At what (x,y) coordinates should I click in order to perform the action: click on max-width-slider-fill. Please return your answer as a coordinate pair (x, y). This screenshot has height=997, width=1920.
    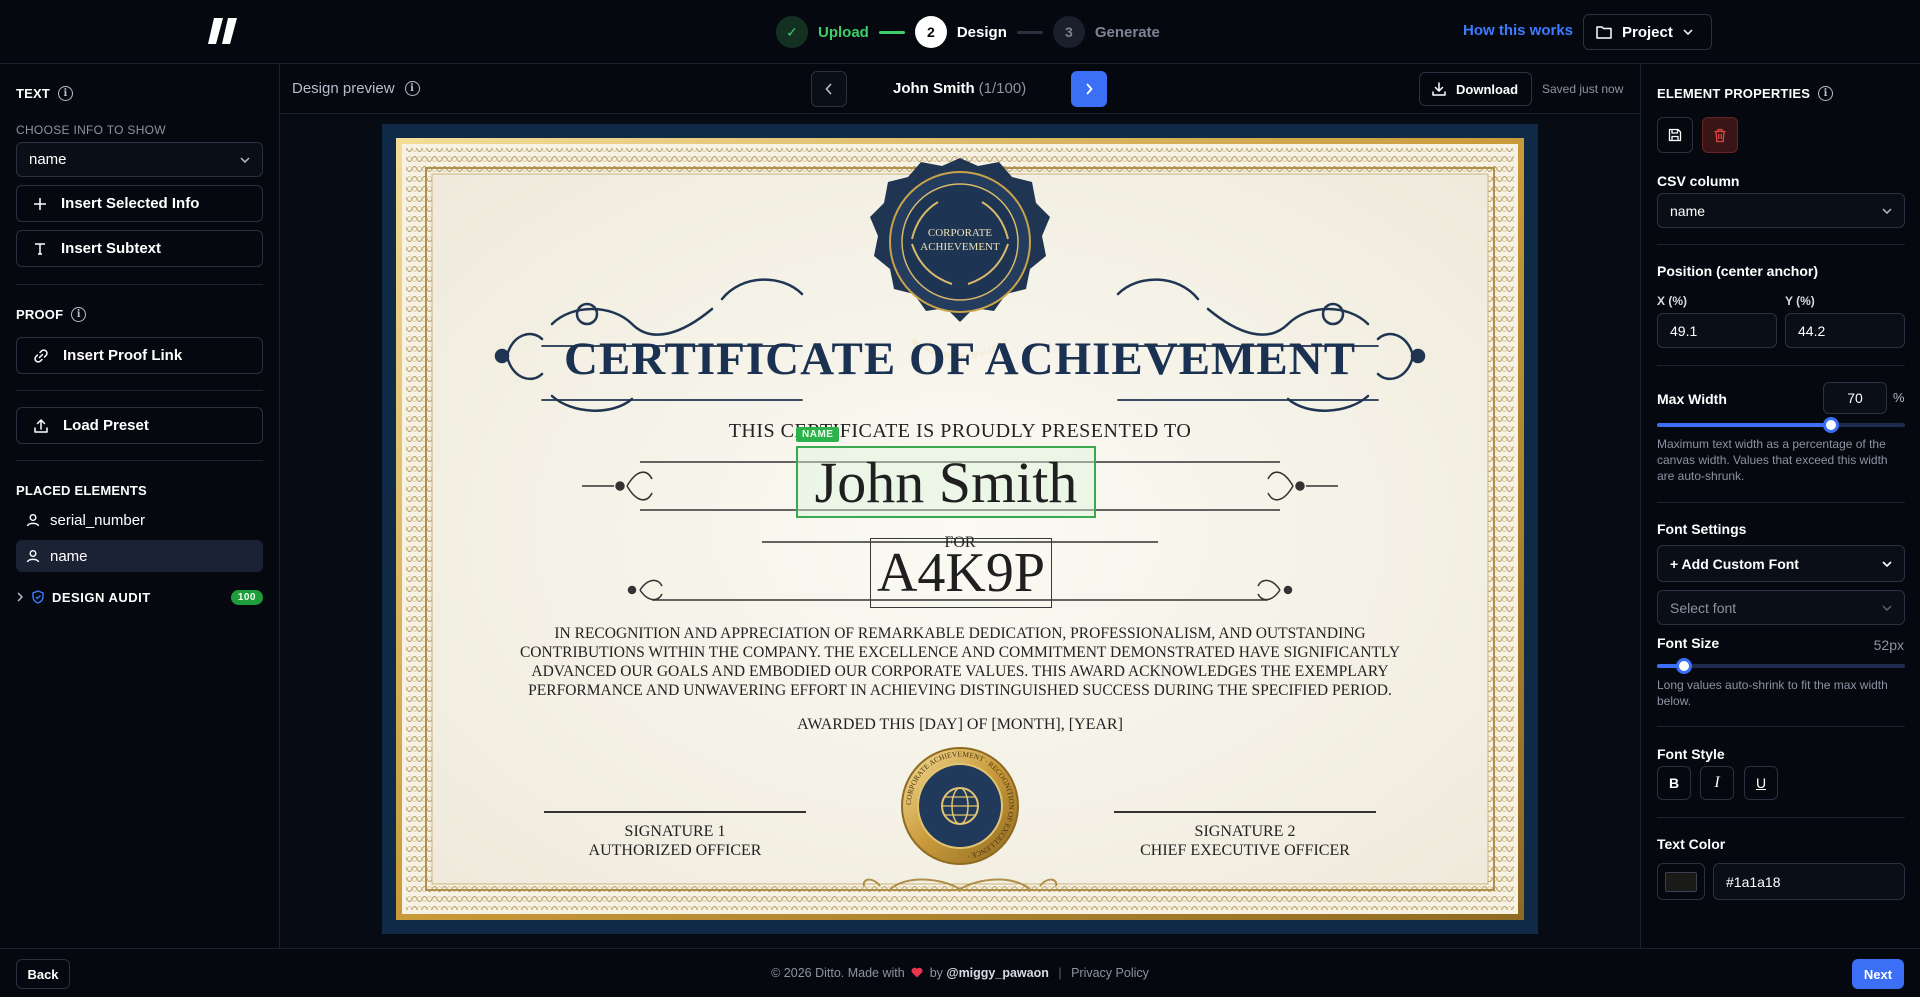
    Looking at the image, I should click on (1744, 425).